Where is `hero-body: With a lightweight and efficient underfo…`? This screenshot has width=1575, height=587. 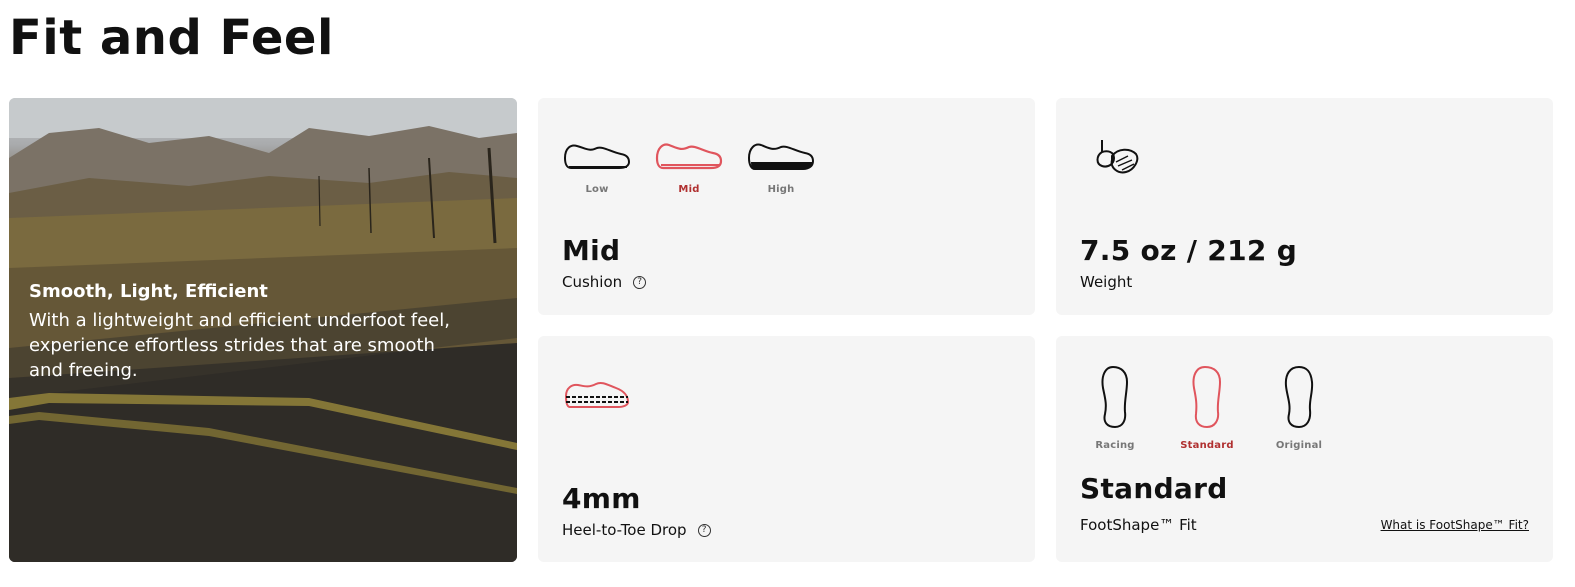 hero-body: With a lightweight and efficient underfo… is located at coordinates (239, 345).